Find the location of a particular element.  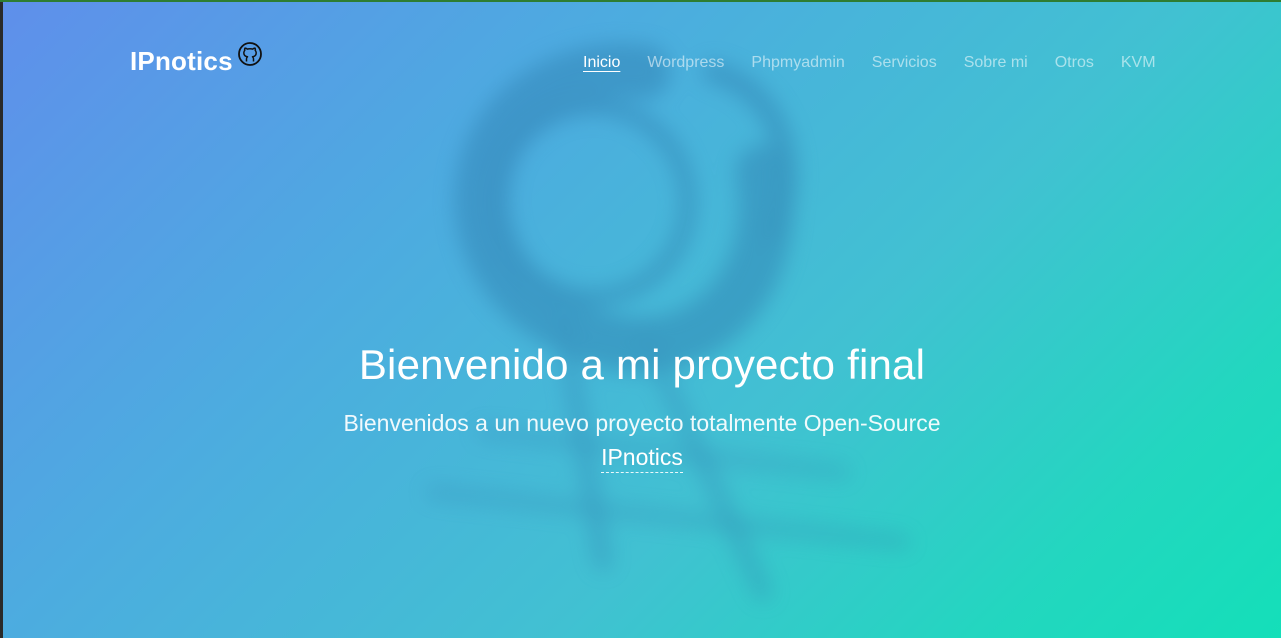

brand-logo-link: IPnotics is located at coordinates (181, 61).